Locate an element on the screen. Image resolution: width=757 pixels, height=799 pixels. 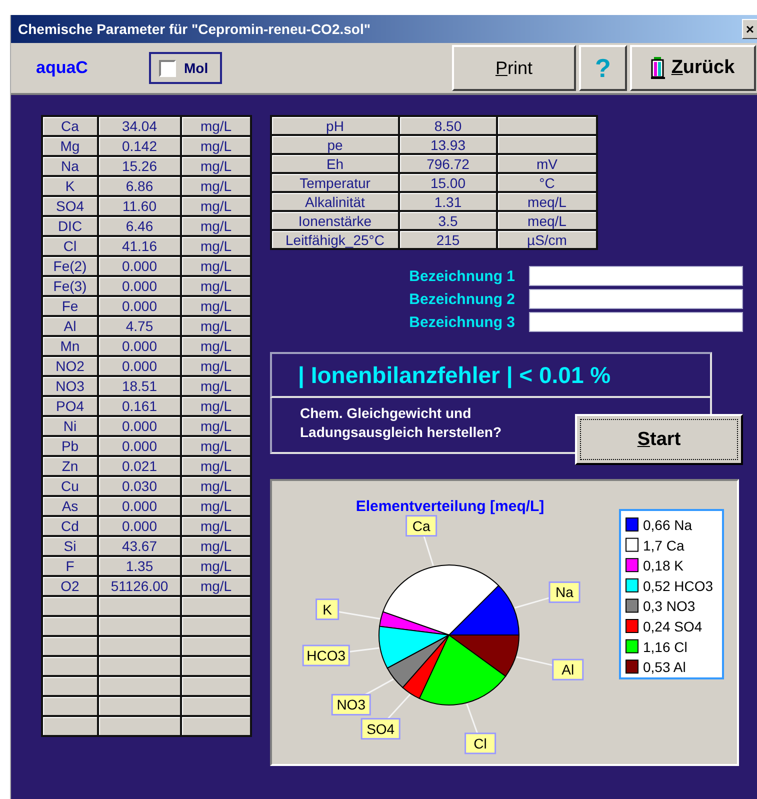
close-button: × is located at coordinates (749, 29).